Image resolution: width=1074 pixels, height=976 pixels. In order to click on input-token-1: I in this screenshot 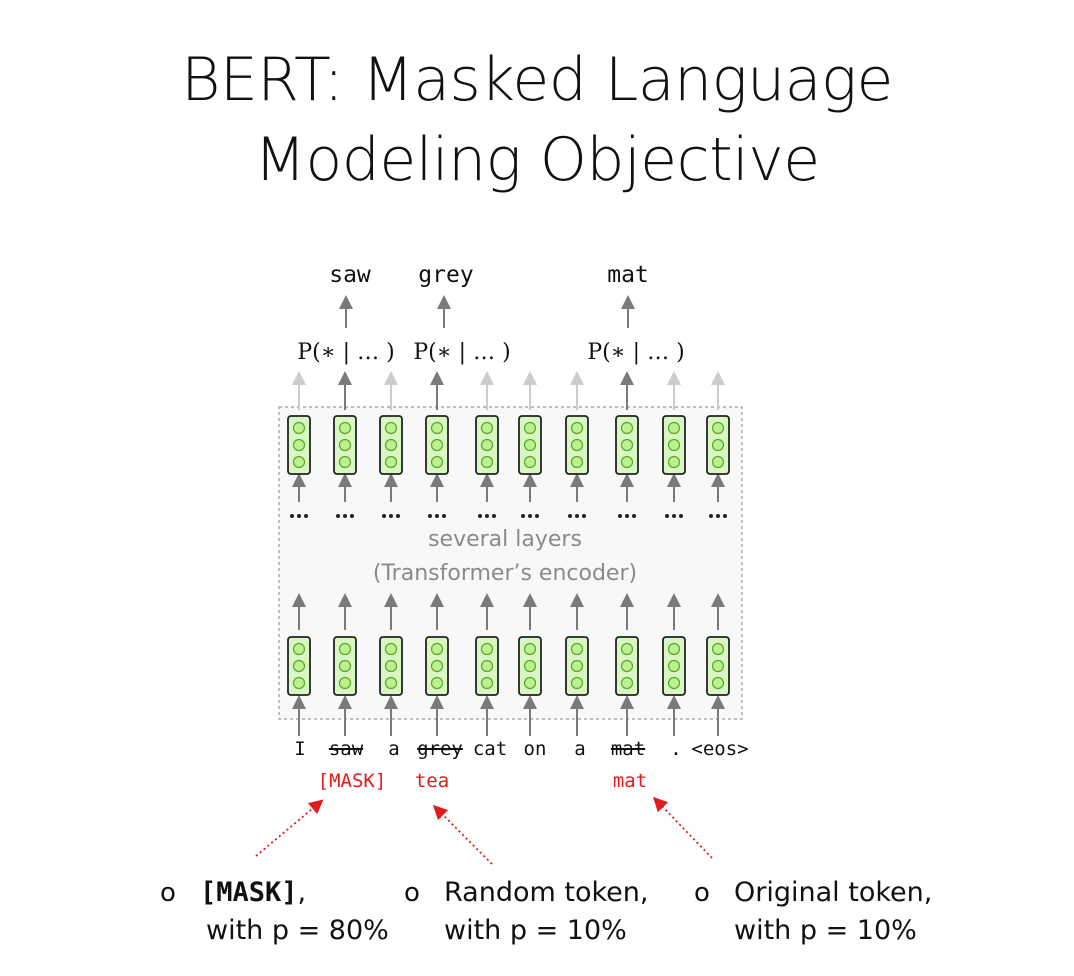, I will do `click(300, 749)`.